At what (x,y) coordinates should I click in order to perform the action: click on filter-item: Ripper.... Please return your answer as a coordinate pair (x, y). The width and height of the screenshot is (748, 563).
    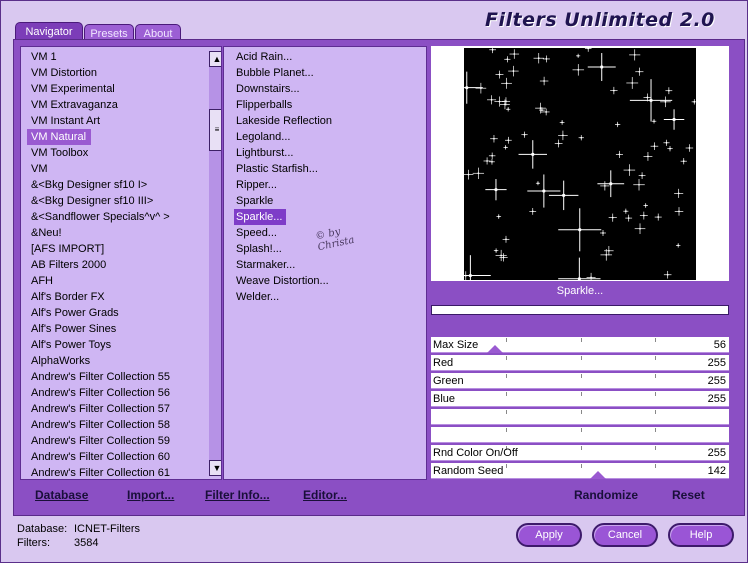
    Looking at the image, I should click on (325, 185).